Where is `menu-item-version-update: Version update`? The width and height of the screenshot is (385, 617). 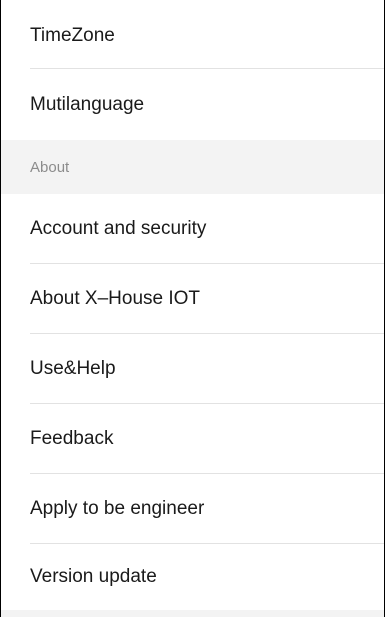
menu-item-version-update: Version update is located at coordinates (192, 577).